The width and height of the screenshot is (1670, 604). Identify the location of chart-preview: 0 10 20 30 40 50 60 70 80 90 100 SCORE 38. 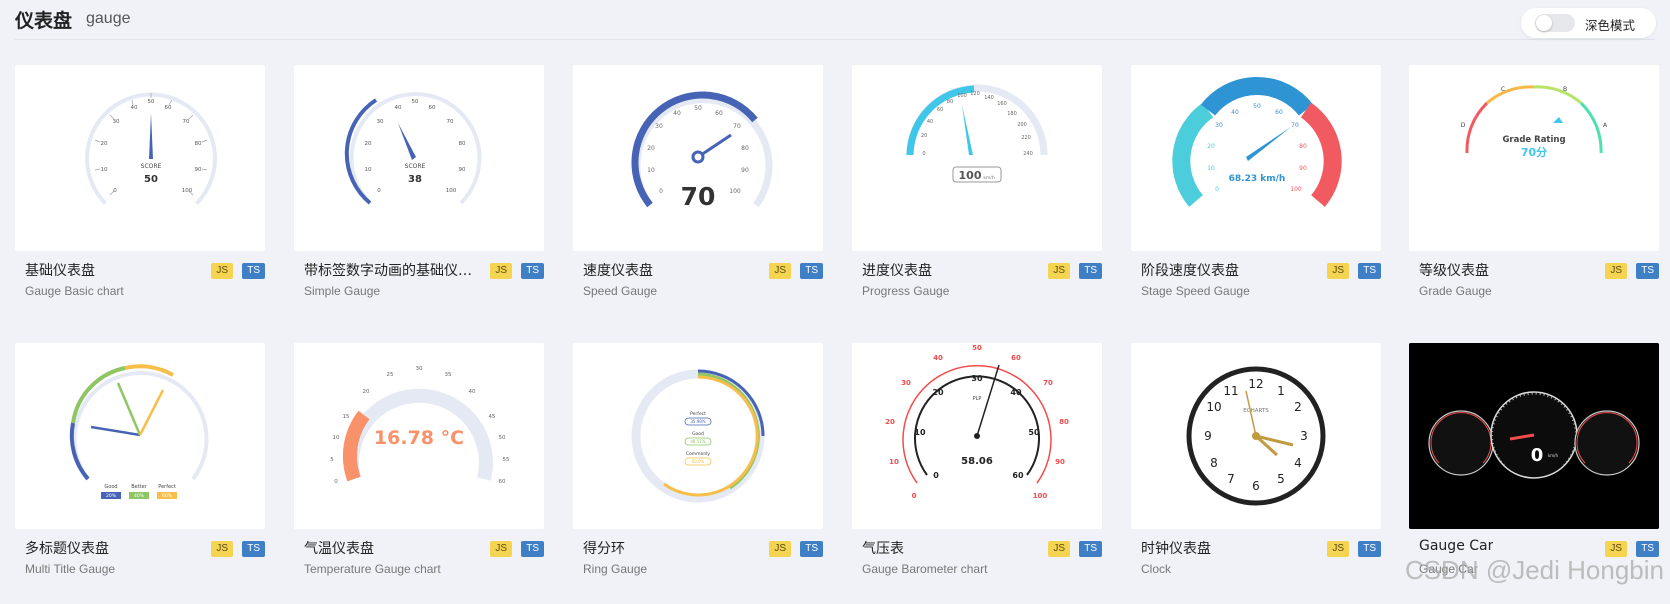
(419, 158).